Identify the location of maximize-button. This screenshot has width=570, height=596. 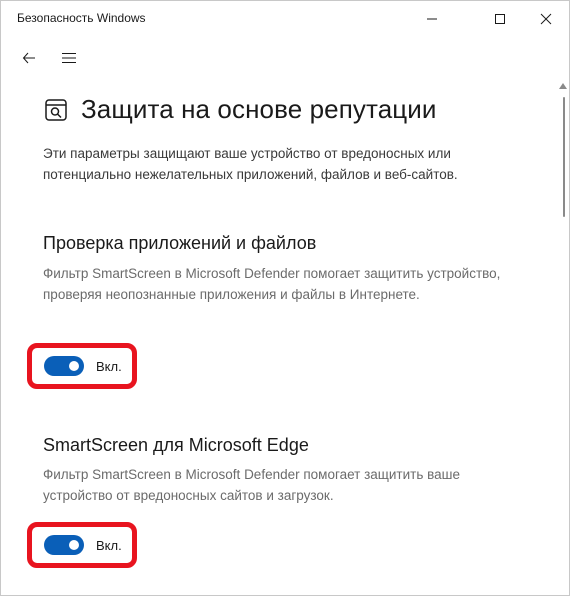
(500, 19).